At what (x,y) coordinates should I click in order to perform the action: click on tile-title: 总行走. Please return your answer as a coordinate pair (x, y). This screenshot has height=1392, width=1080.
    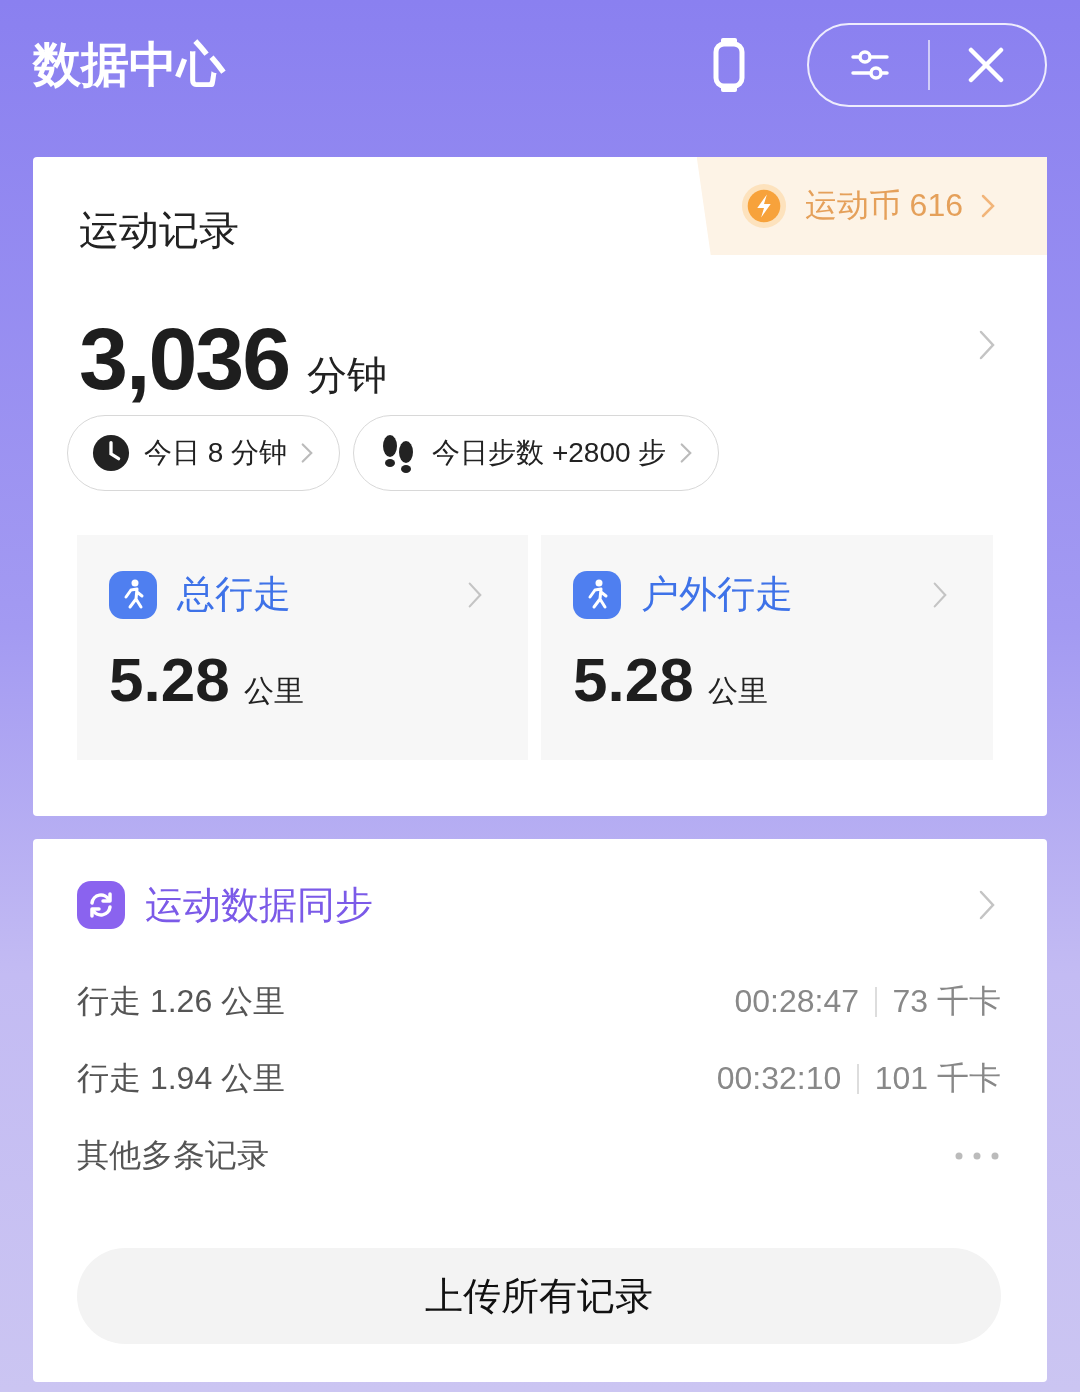
    Looking at the image, I should click on (234, 594).